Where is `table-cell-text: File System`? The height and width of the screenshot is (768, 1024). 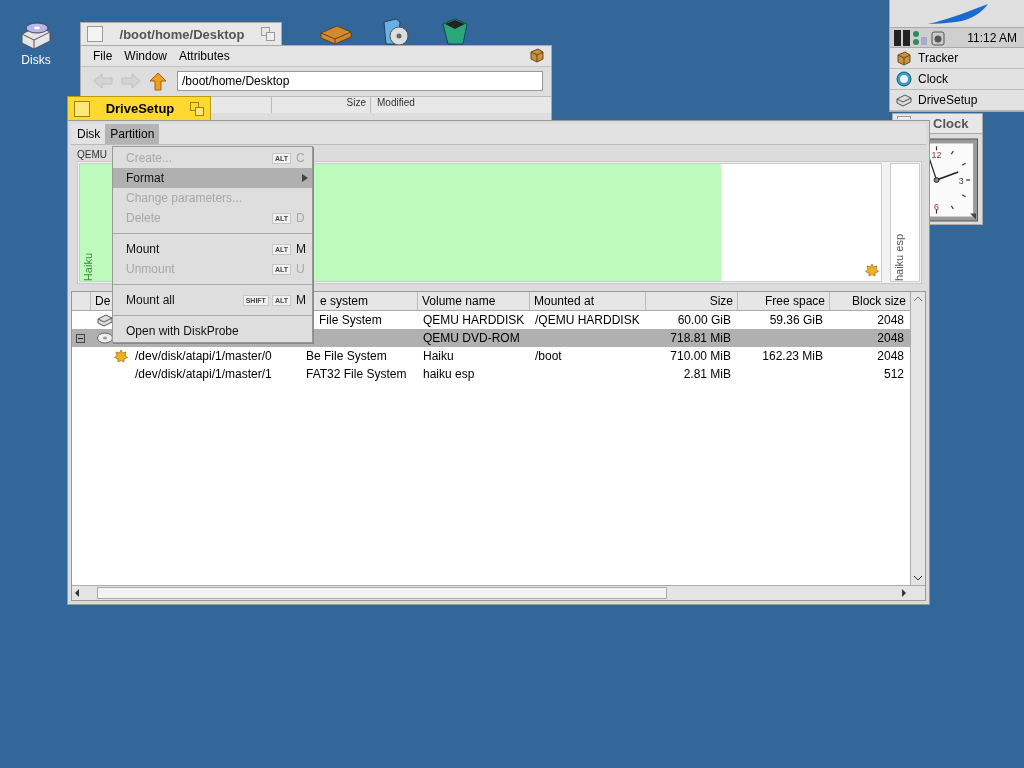
table-cell-text: File System is located at coordinates (350, 320).